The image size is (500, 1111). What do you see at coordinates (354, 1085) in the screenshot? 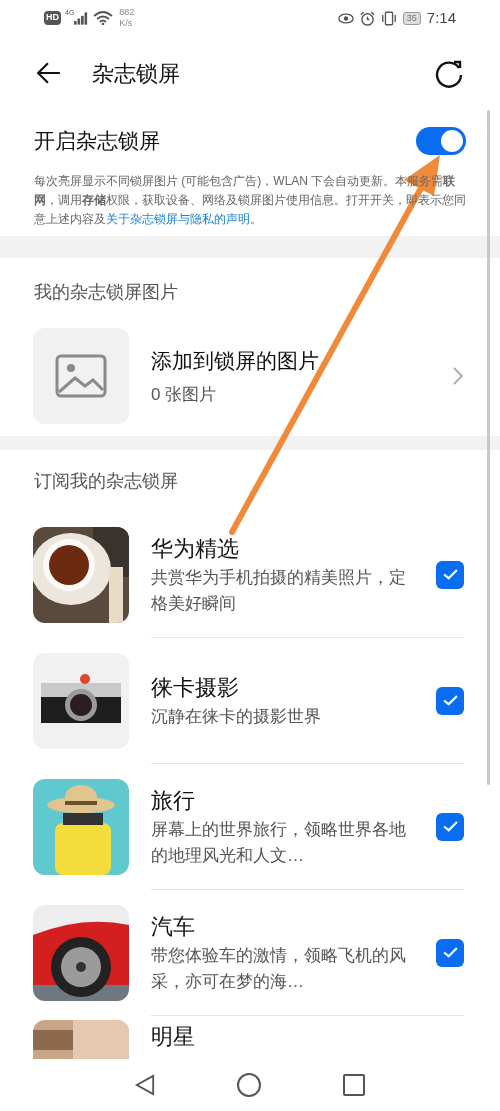
I see `recents-nav-icon` at bounding box center [354, 1085].